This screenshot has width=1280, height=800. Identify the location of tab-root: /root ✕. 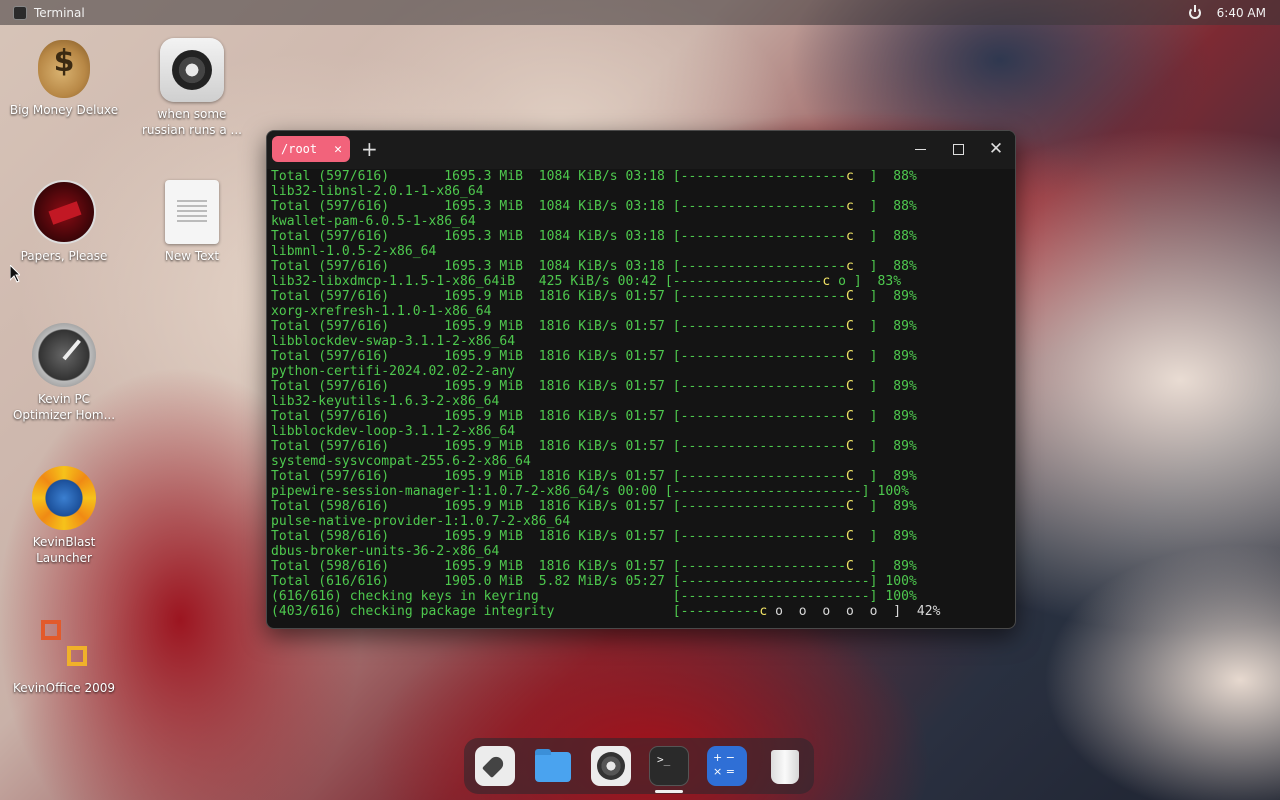
(311, 149).